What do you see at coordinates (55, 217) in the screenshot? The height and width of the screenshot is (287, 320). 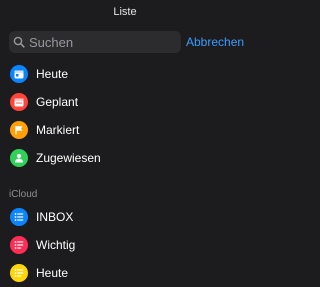 I see `list-item-label: INBOX` at bounding box center [55, 217].